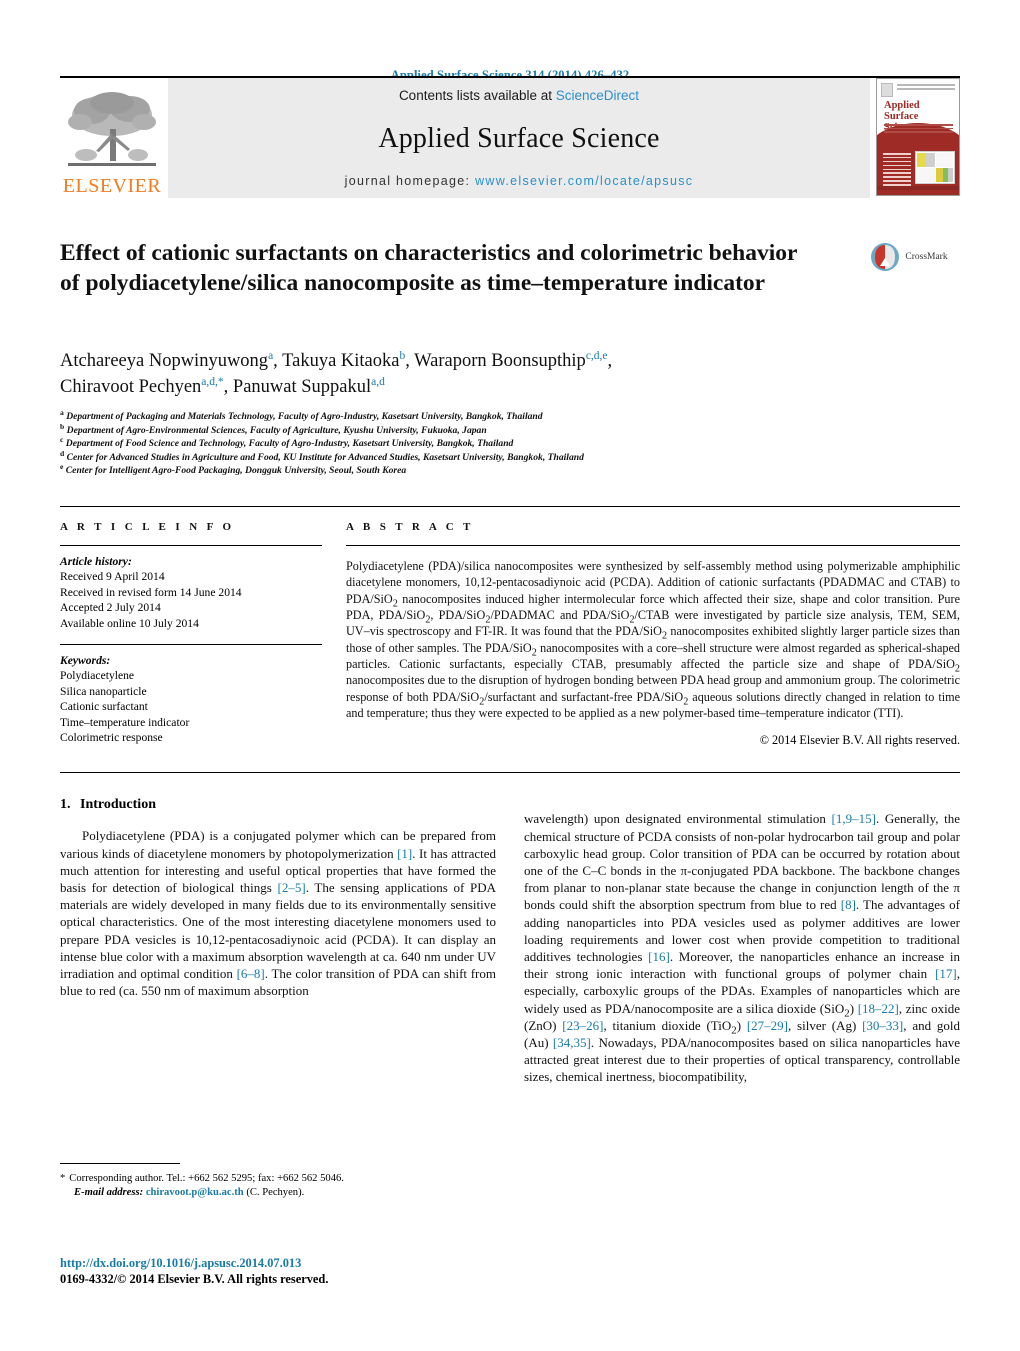 This screenshot has width=1020, height=1351. What do you see at coordinates (131, 387) in the screenshot?
I see `author-name: Chiravoot Pechyen` at bounding box center [131, 387].